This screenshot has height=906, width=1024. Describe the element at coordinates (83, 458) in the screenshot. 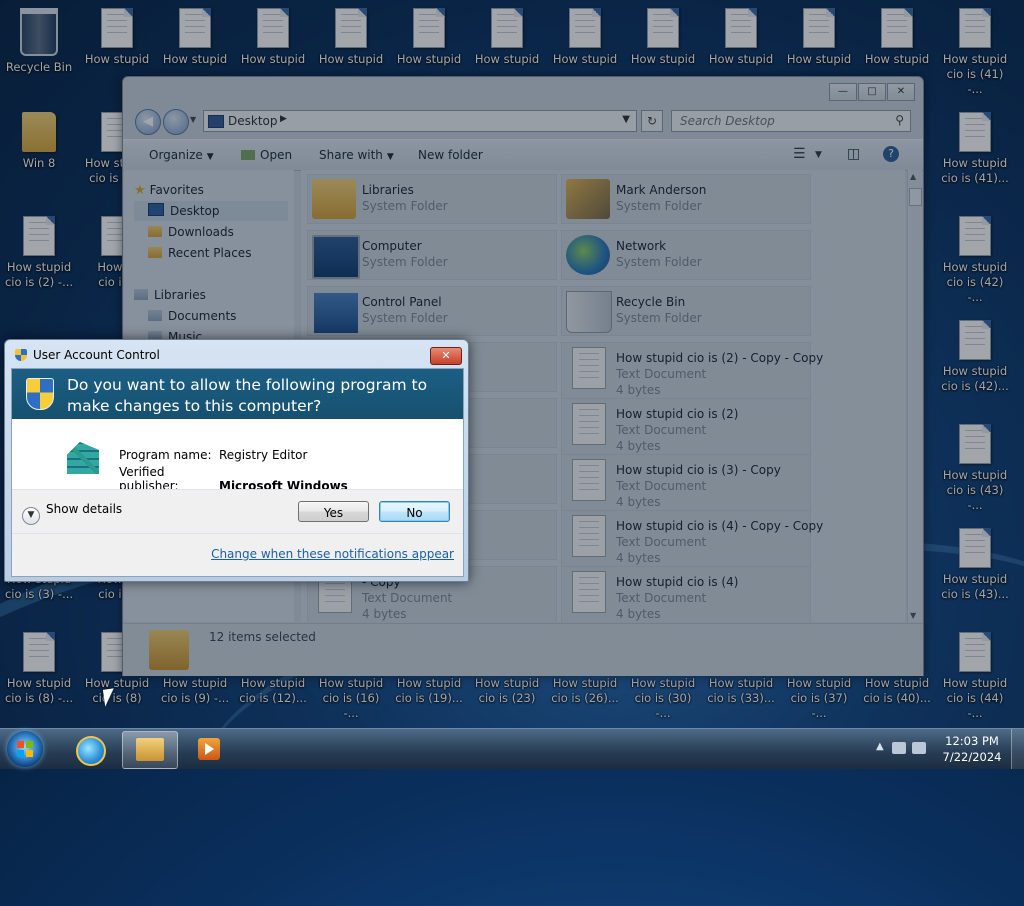

I see `registry-editor-icon` at that location.